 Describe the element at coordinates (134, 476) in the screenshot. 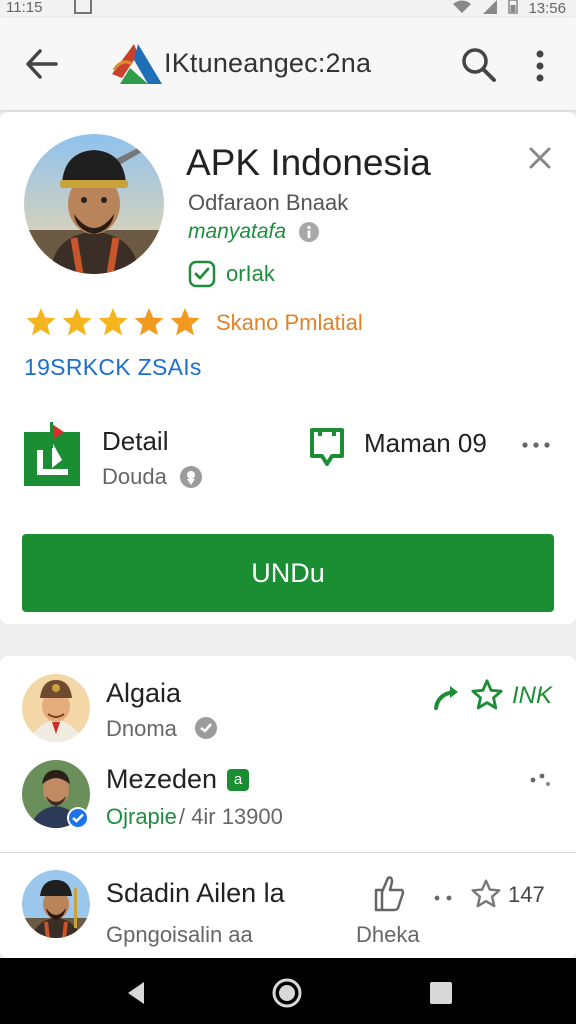

I see `detail-sub-label: Douda` at that location.